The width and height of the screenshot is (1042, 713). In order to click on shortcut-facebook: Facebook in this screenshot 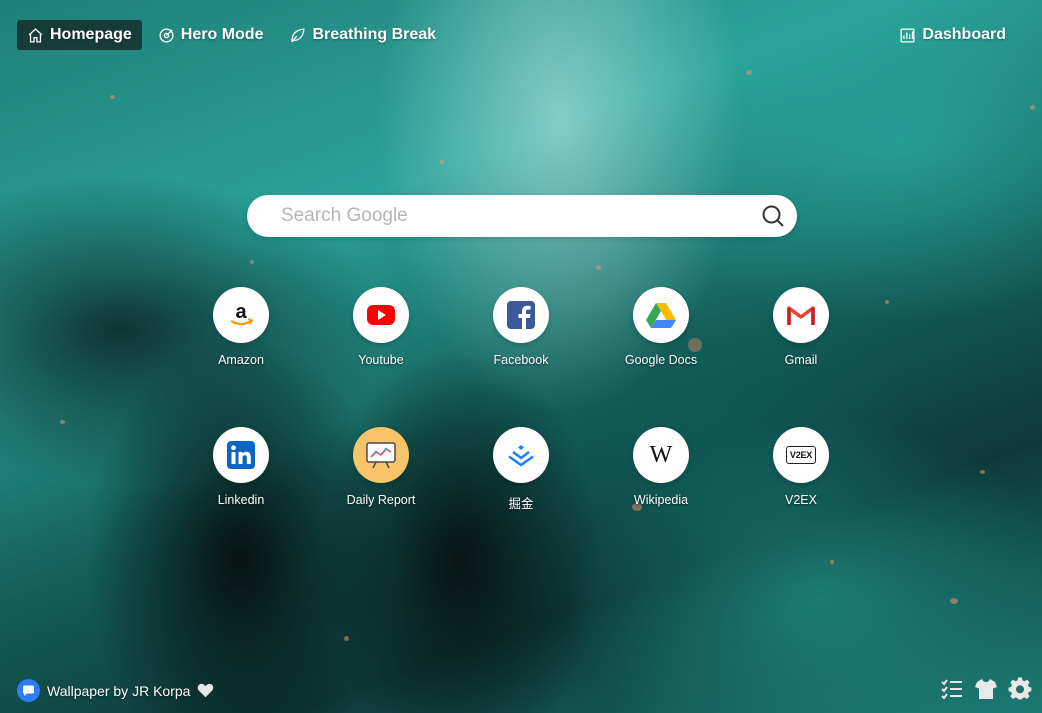, I will do `click(521, 327)`.